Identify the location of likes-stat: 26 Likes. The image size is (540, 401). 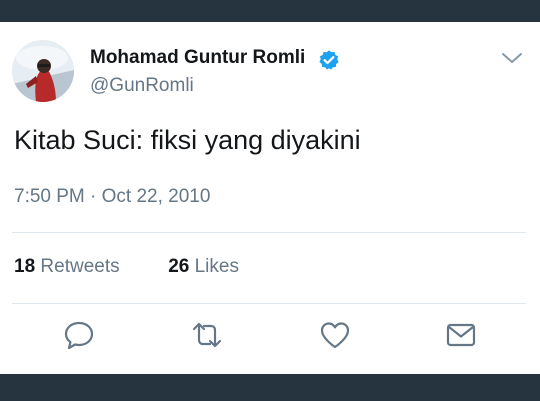
(203, 266).